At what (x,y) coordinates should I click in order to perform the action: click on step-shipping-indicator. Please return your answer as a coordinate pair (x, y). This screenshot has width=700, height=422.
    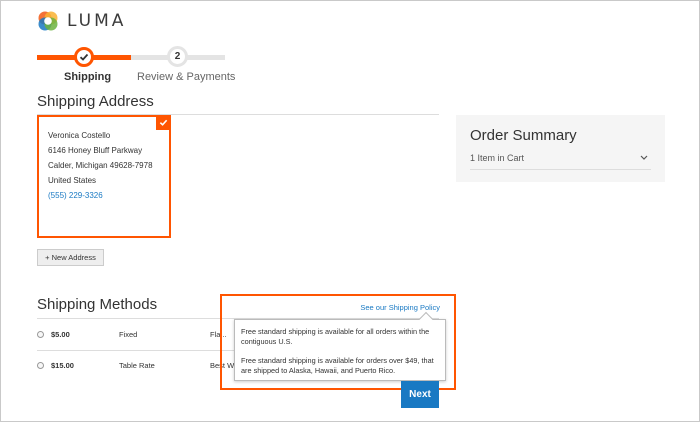
    Looking at the image, I should click on (84, 57).